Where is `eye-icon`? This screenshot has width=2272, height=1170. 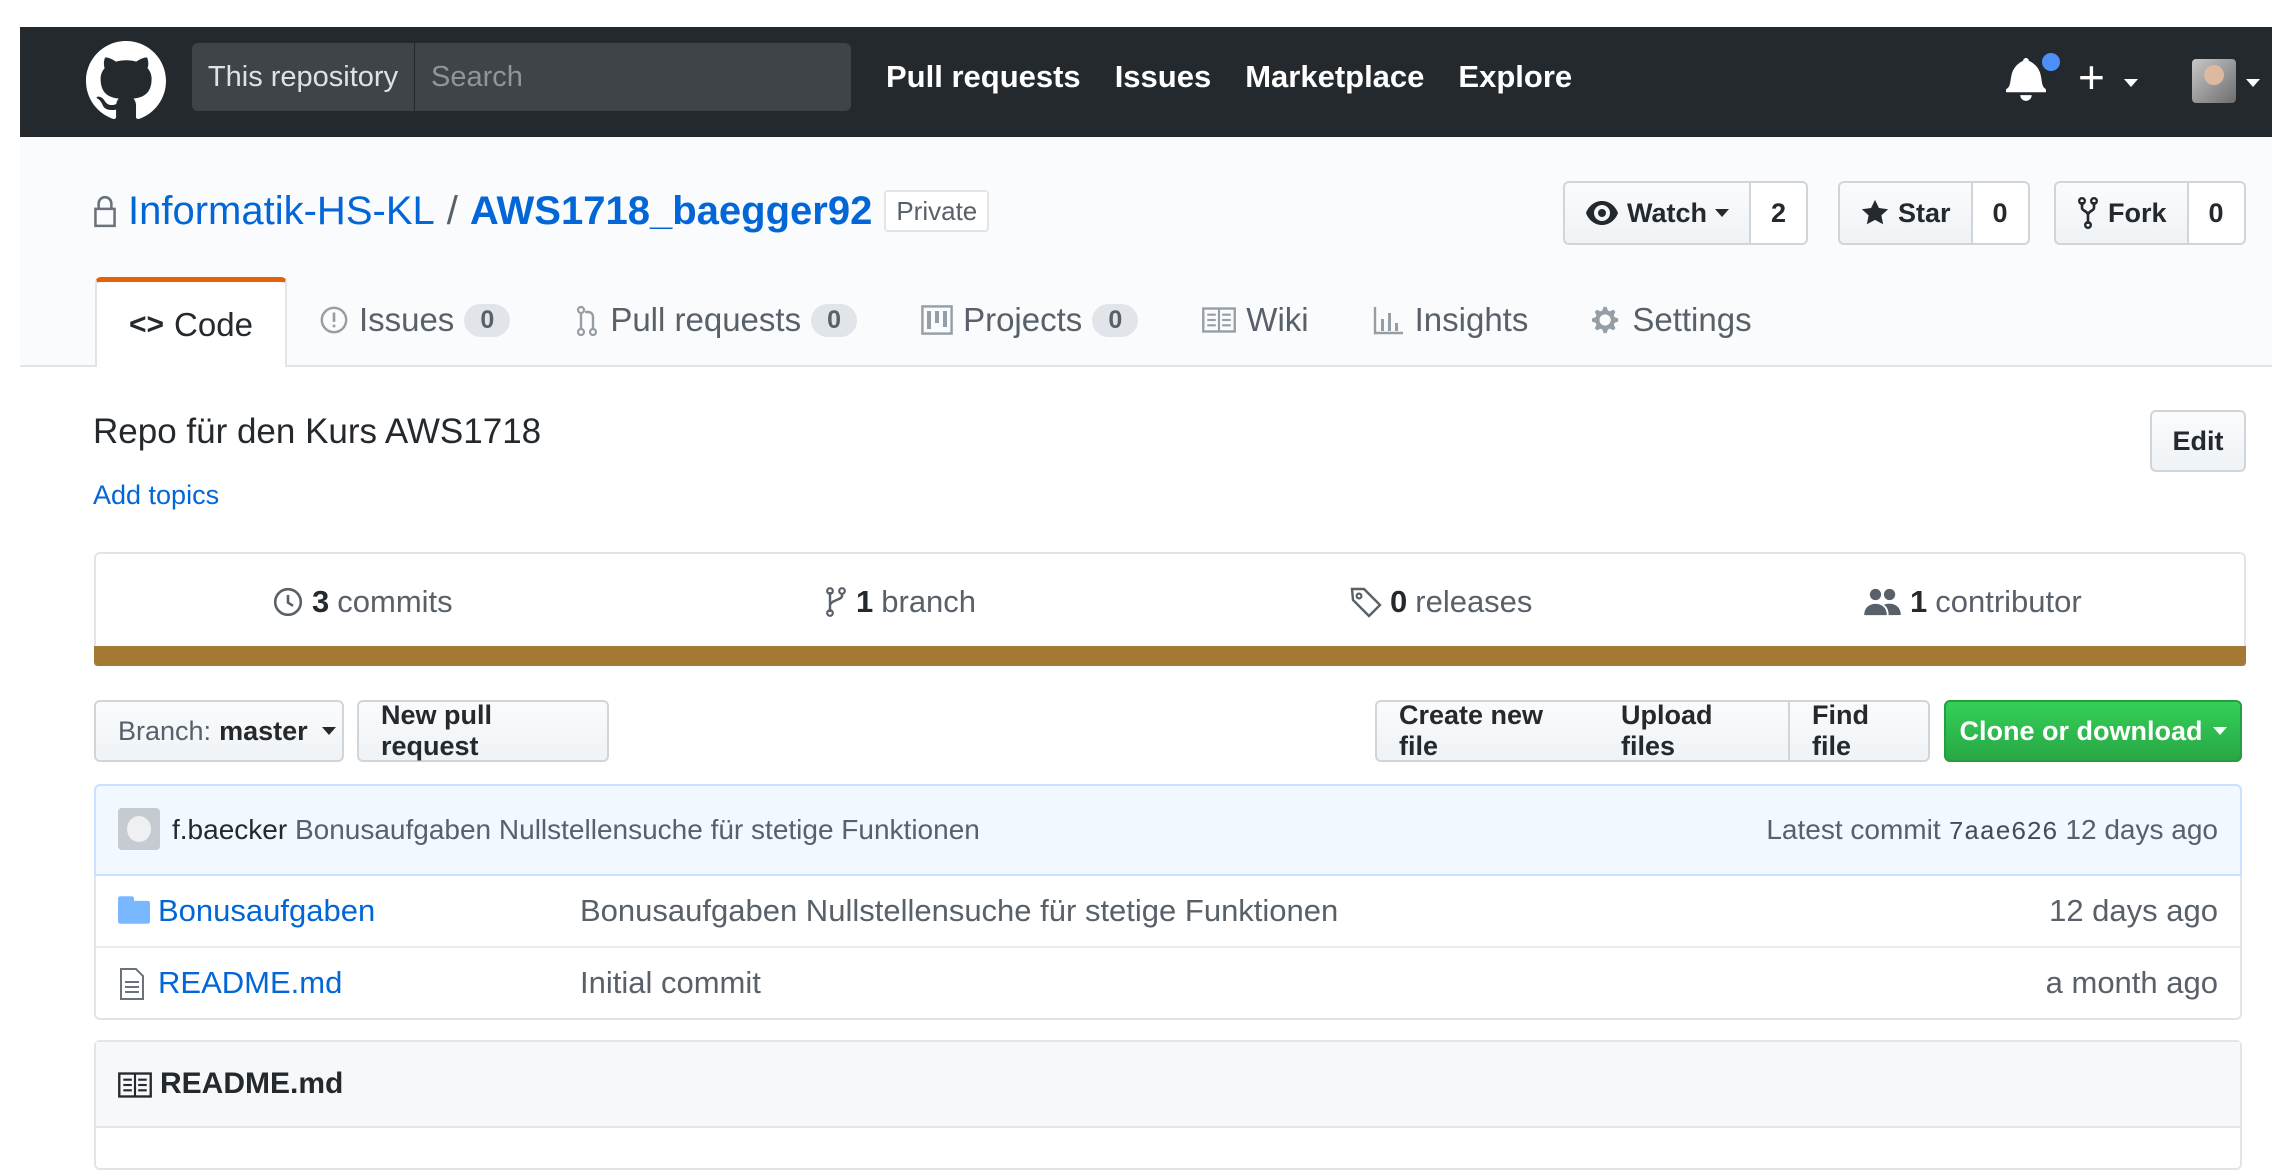 eye-icon is located at coordinates (1602, 213).